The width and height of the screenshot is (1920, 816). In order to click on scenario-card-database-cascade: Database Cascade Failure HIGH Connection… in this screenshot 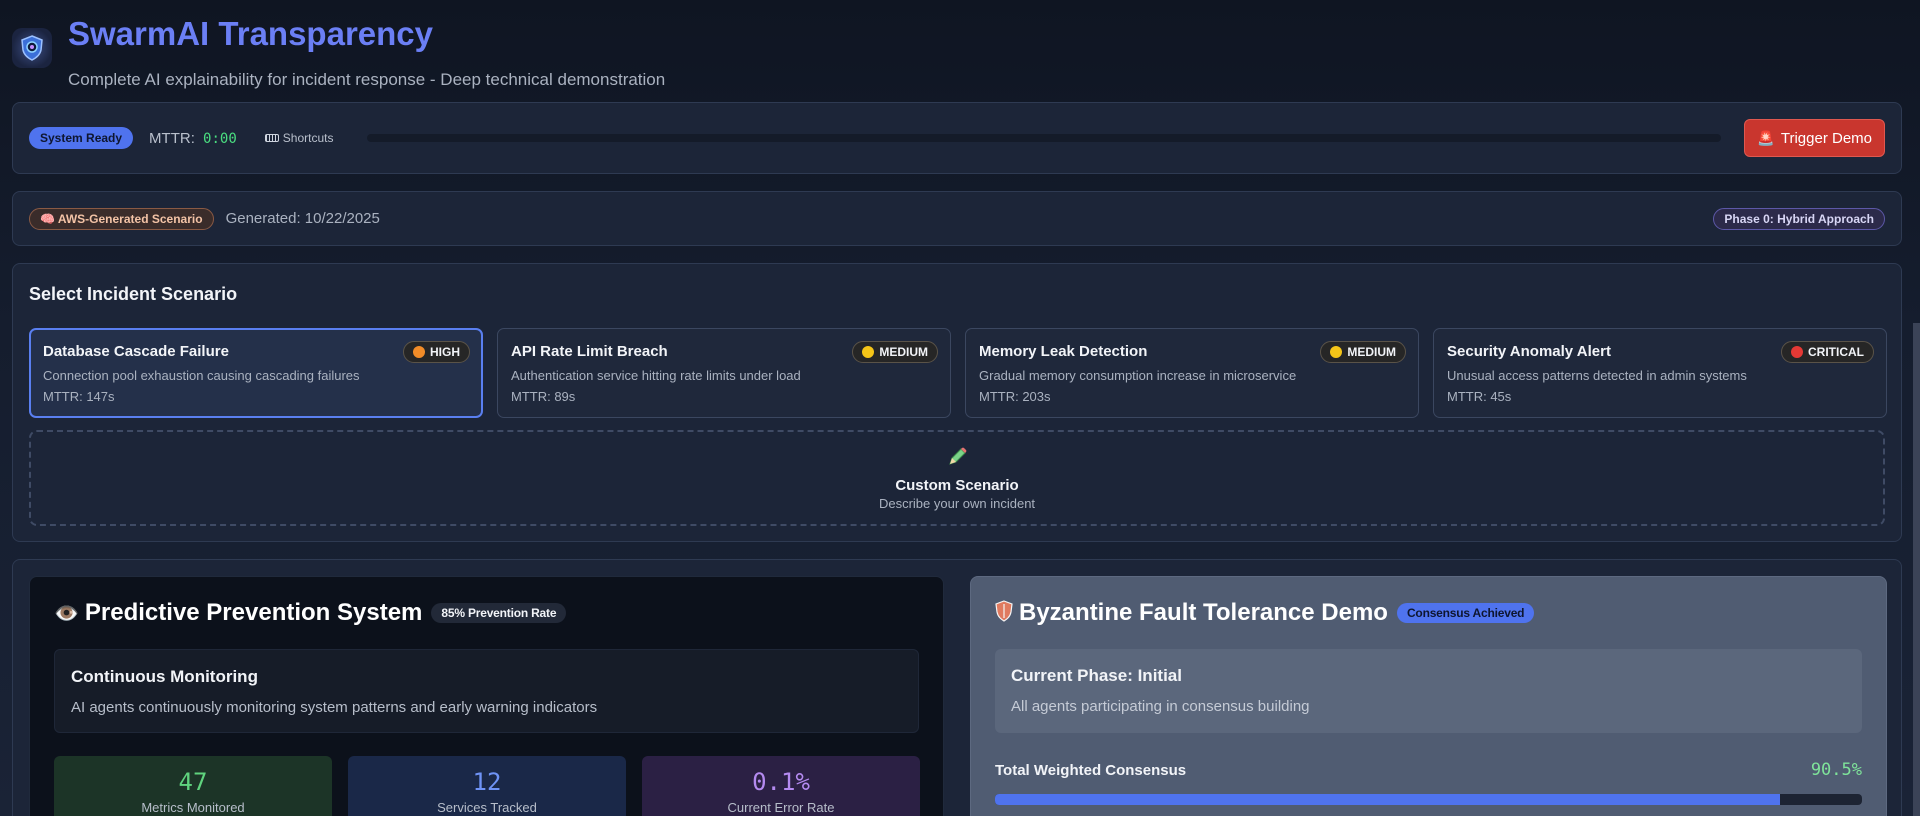, I will do `click(256, 373)`.